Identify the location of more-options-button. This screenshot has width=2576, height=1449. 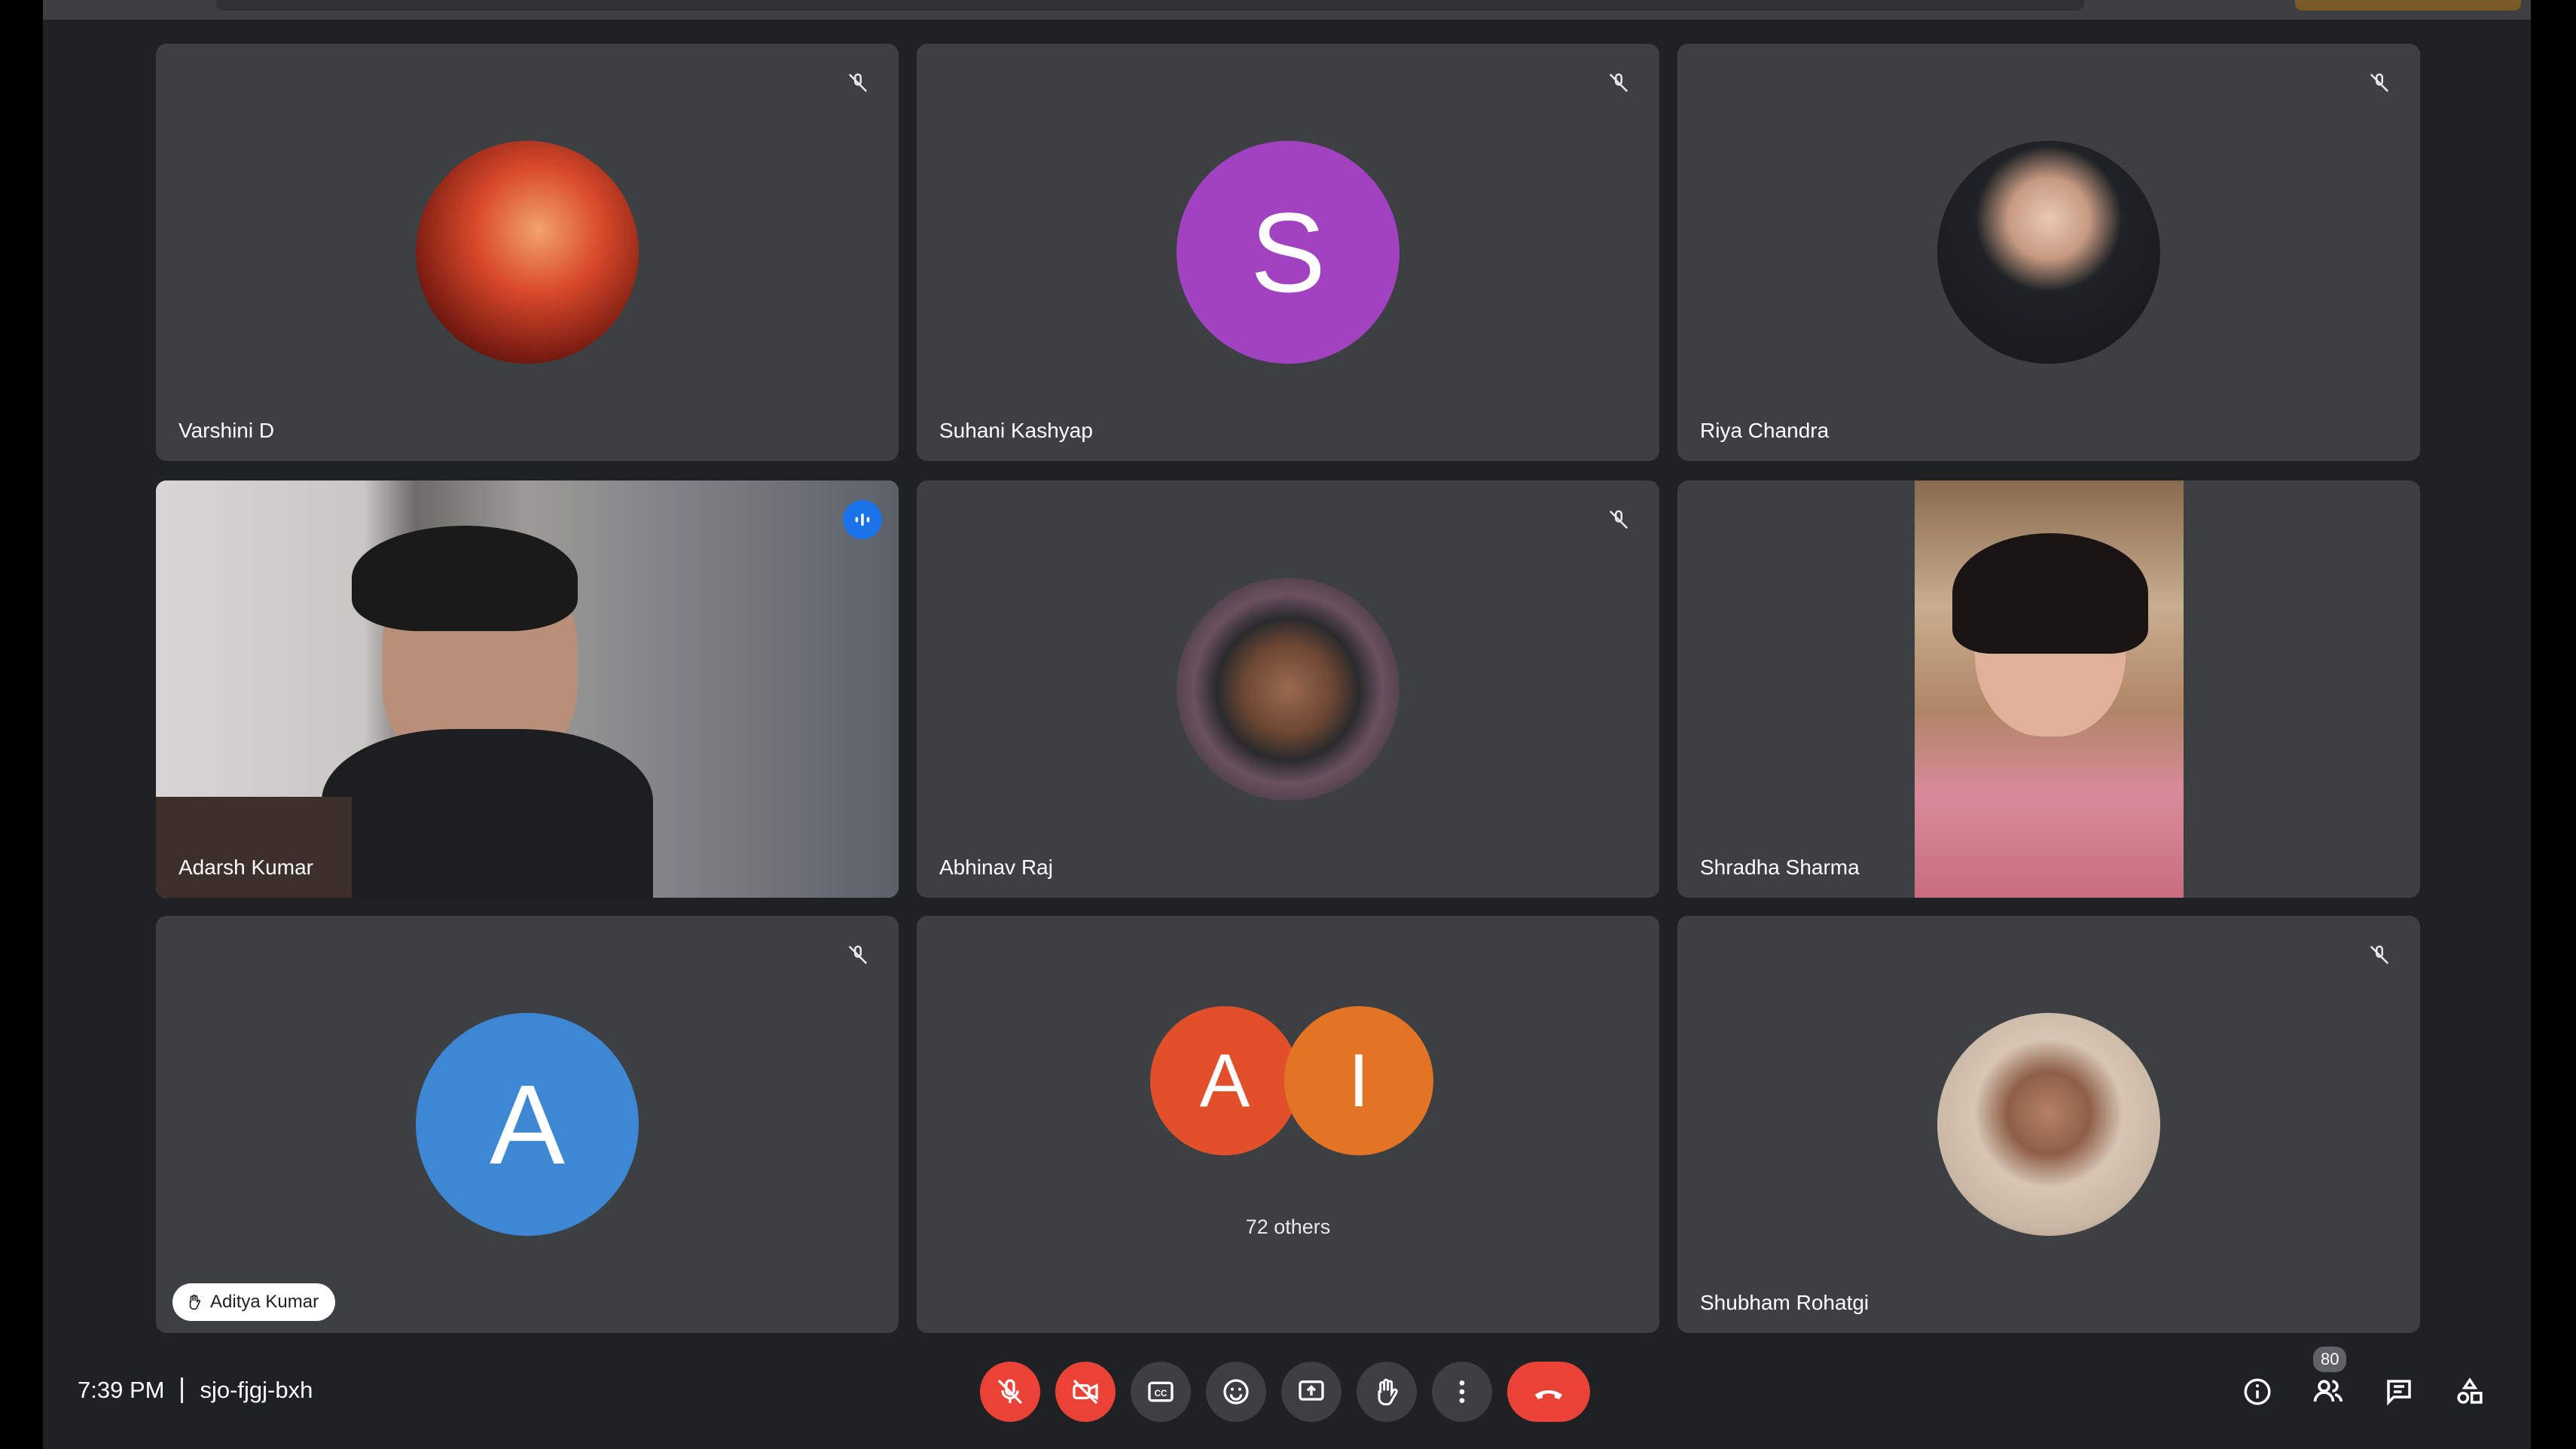
(1462, 1392).